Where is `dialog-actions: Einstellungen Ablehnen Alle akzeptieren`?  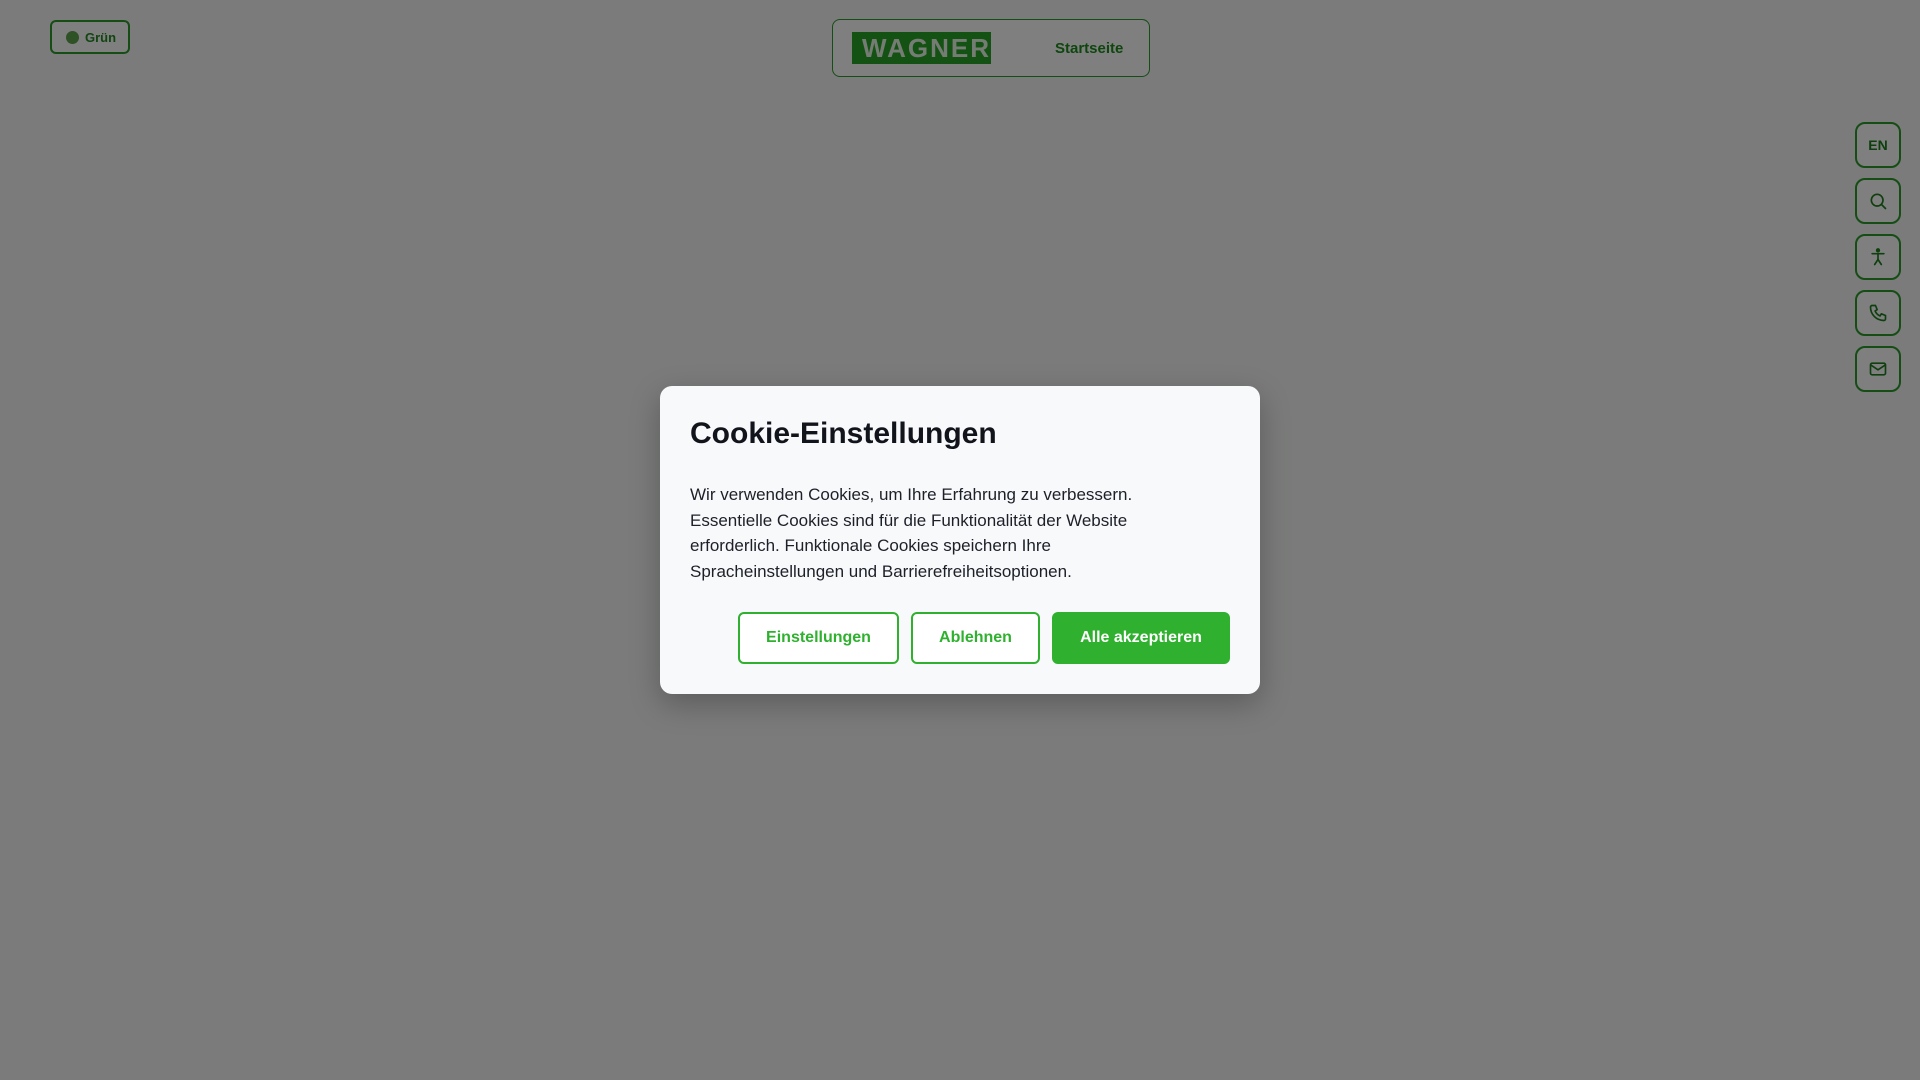 dialog-actions: Einstellungen Ablehnen Alle akzeptieren is located at coordinates (984, 638).